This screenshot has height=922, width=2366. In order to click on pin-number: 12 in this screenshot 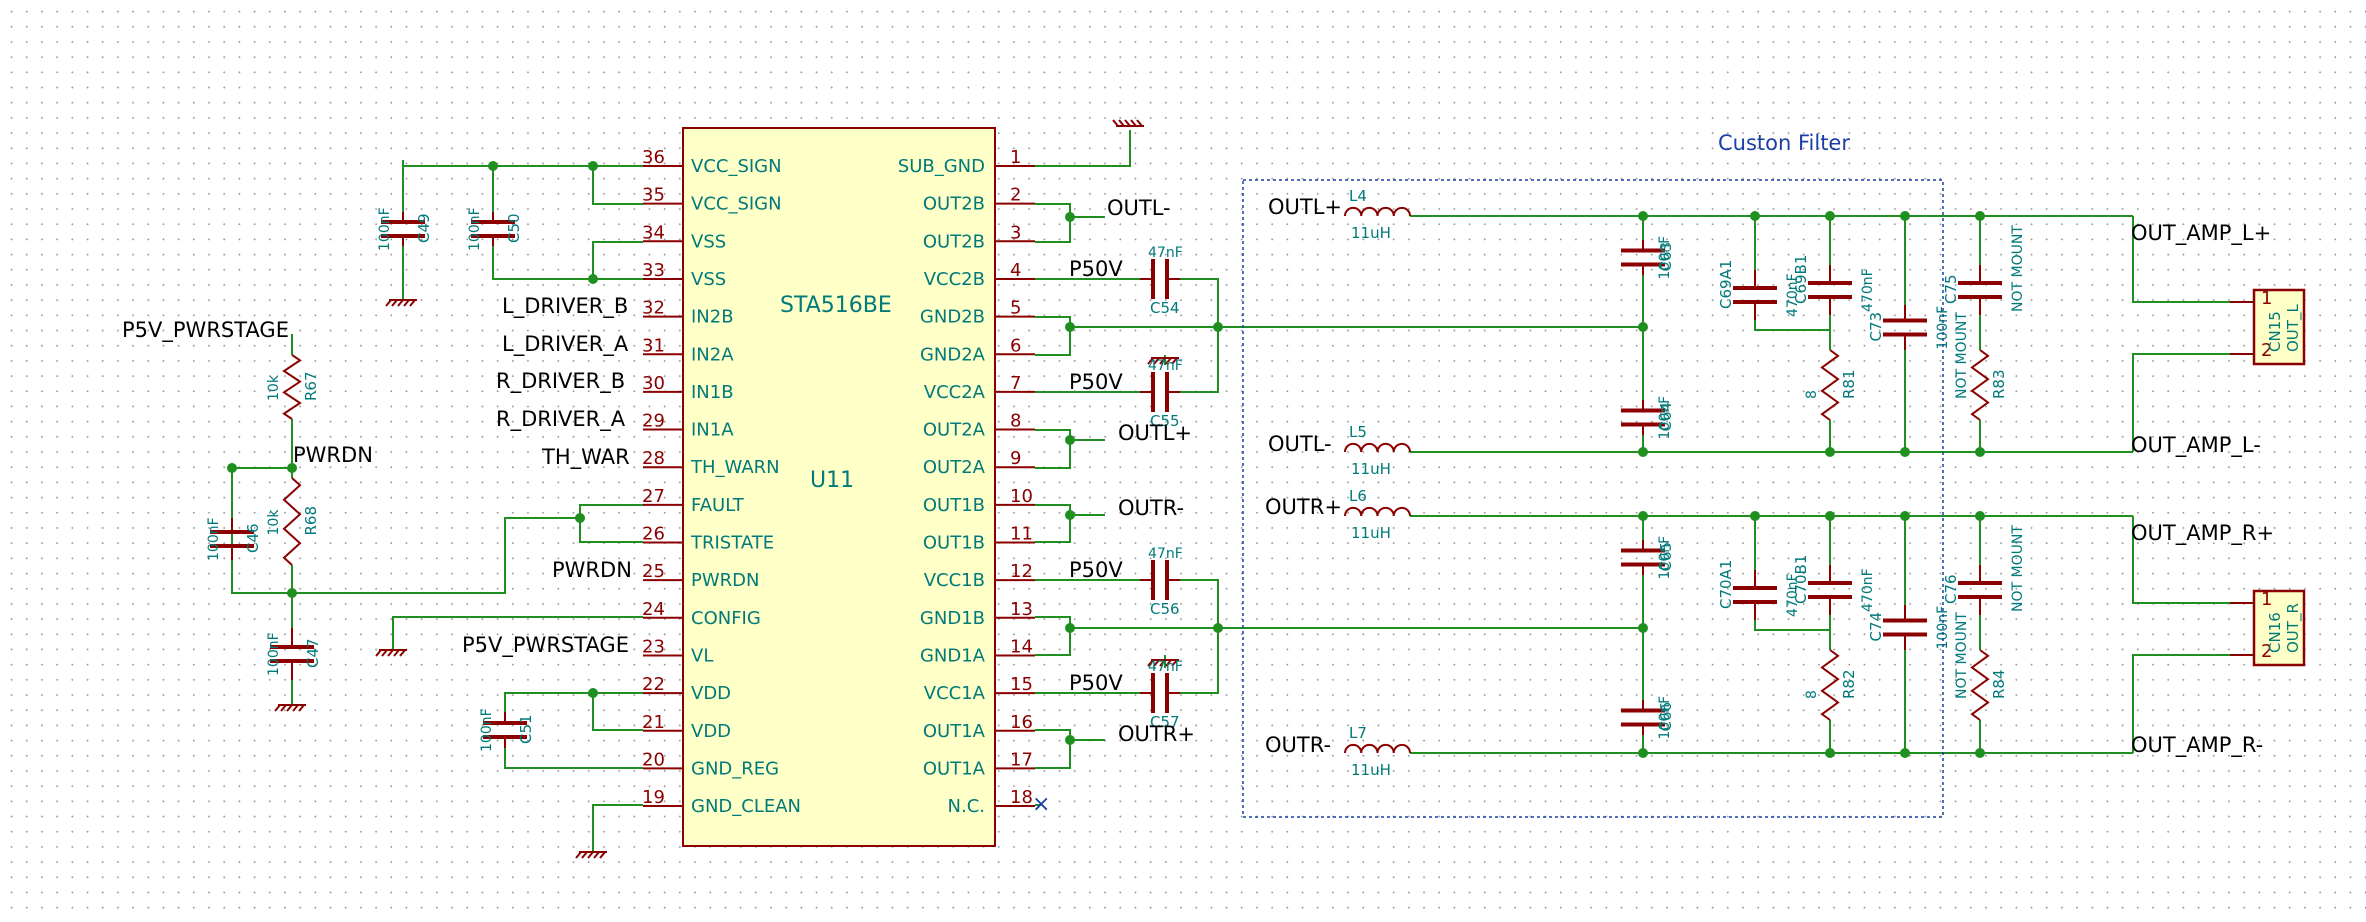, I will do `click(1021, 571)`.